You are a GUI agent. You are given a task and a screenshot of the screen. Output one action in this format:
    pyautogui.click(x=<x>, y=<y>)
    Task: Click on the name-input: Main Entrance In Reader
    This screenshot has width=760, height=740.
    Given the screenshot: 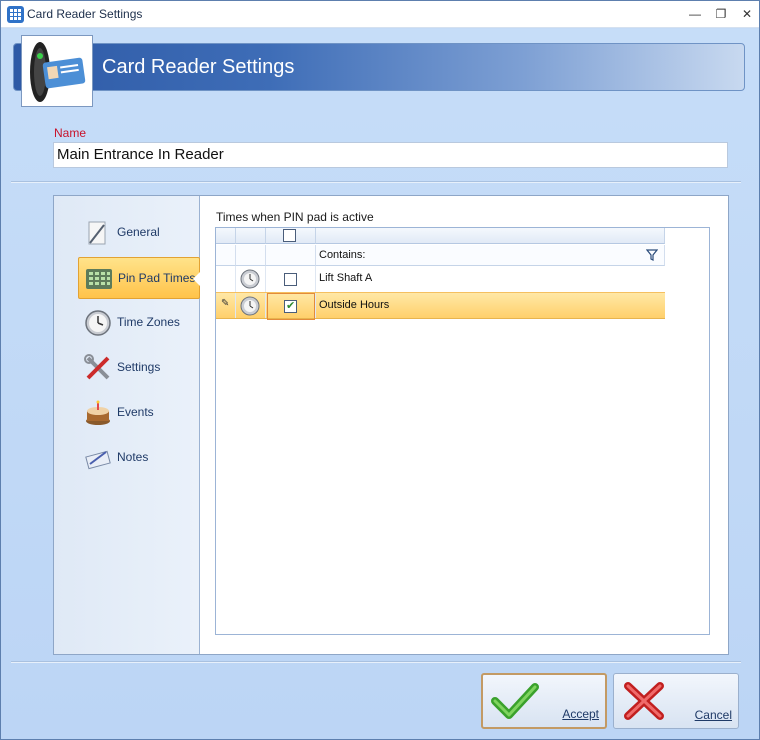 What is the action you would take?
    pyautogui.click(x=390, y=155)
    